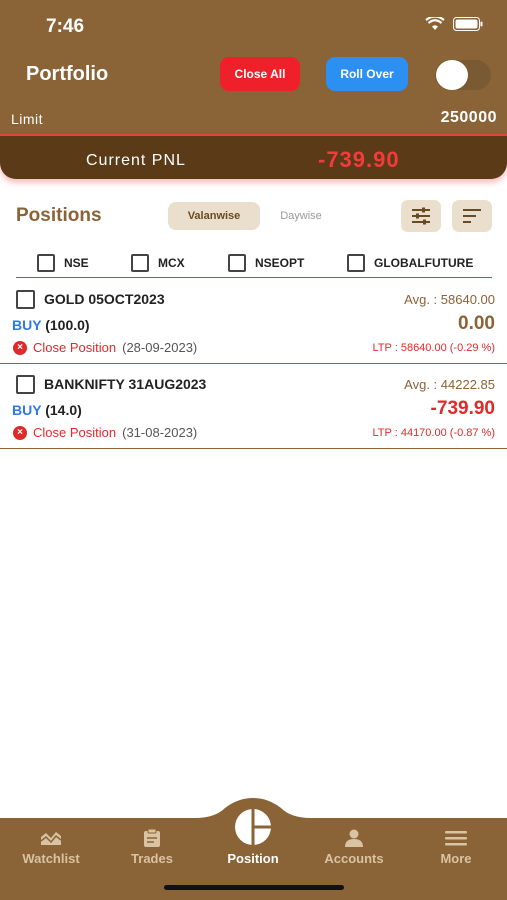 This screenshot has width=507, height=900. Describe the element at coordinates (160, 347) in the screenshot. I see `close-date: (28-09-2023)` at that location.